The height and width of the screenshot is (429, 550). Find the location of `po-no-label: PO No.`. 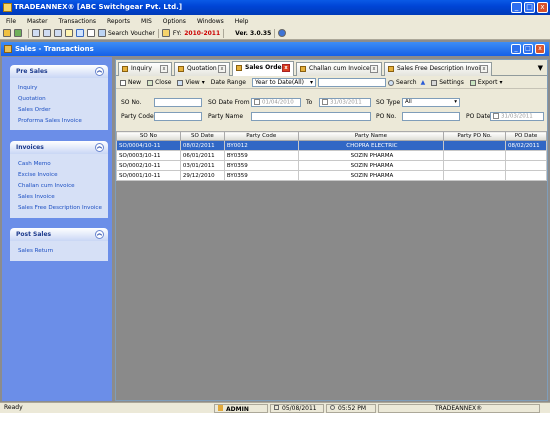

po-no-label: PO No. is located at coordinates (386, 116).